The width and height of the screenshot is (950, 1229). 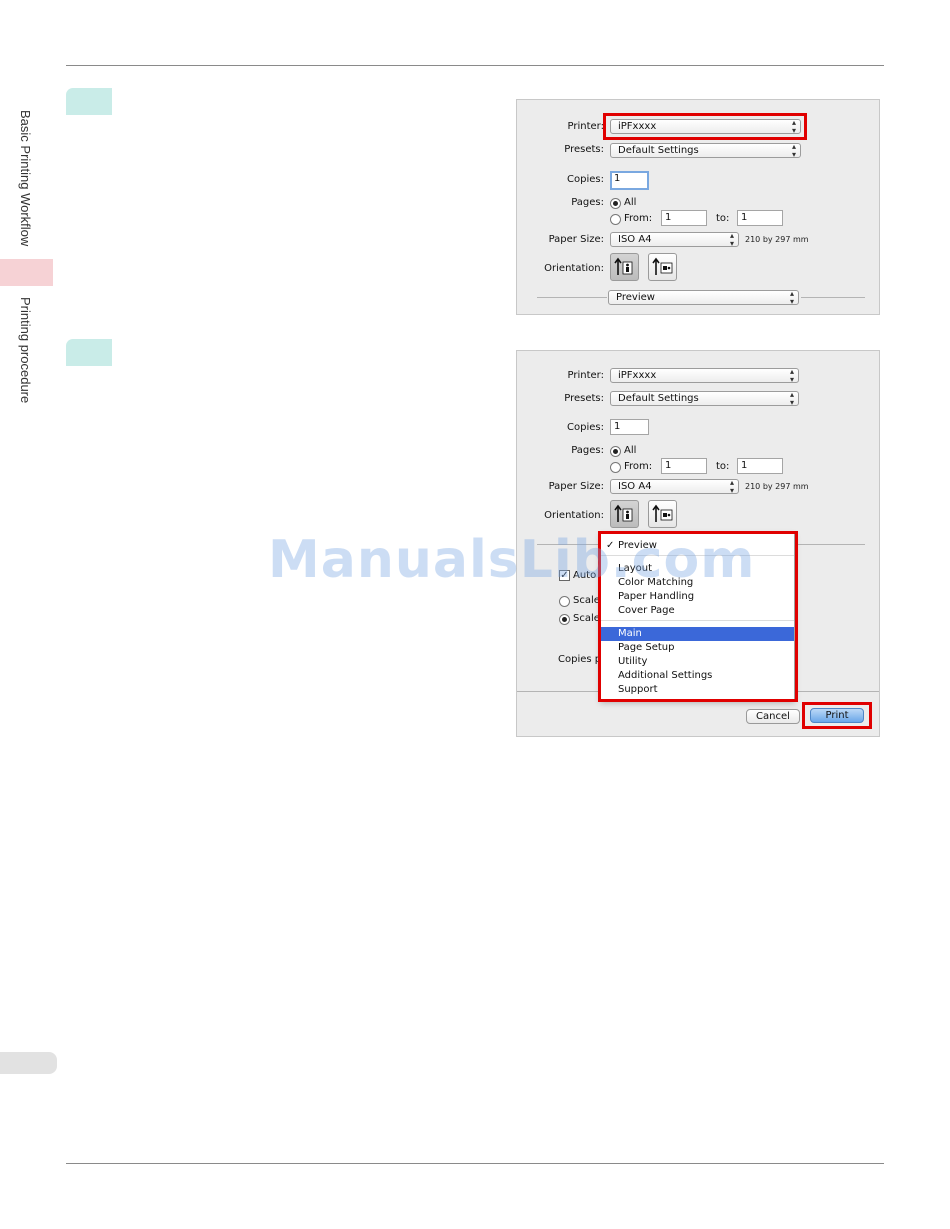 What do you see at coordinates (703, 297) in the screenshot?
I see `panel-popup: Preview ▴ ▾` at bounding box center [703, 297].